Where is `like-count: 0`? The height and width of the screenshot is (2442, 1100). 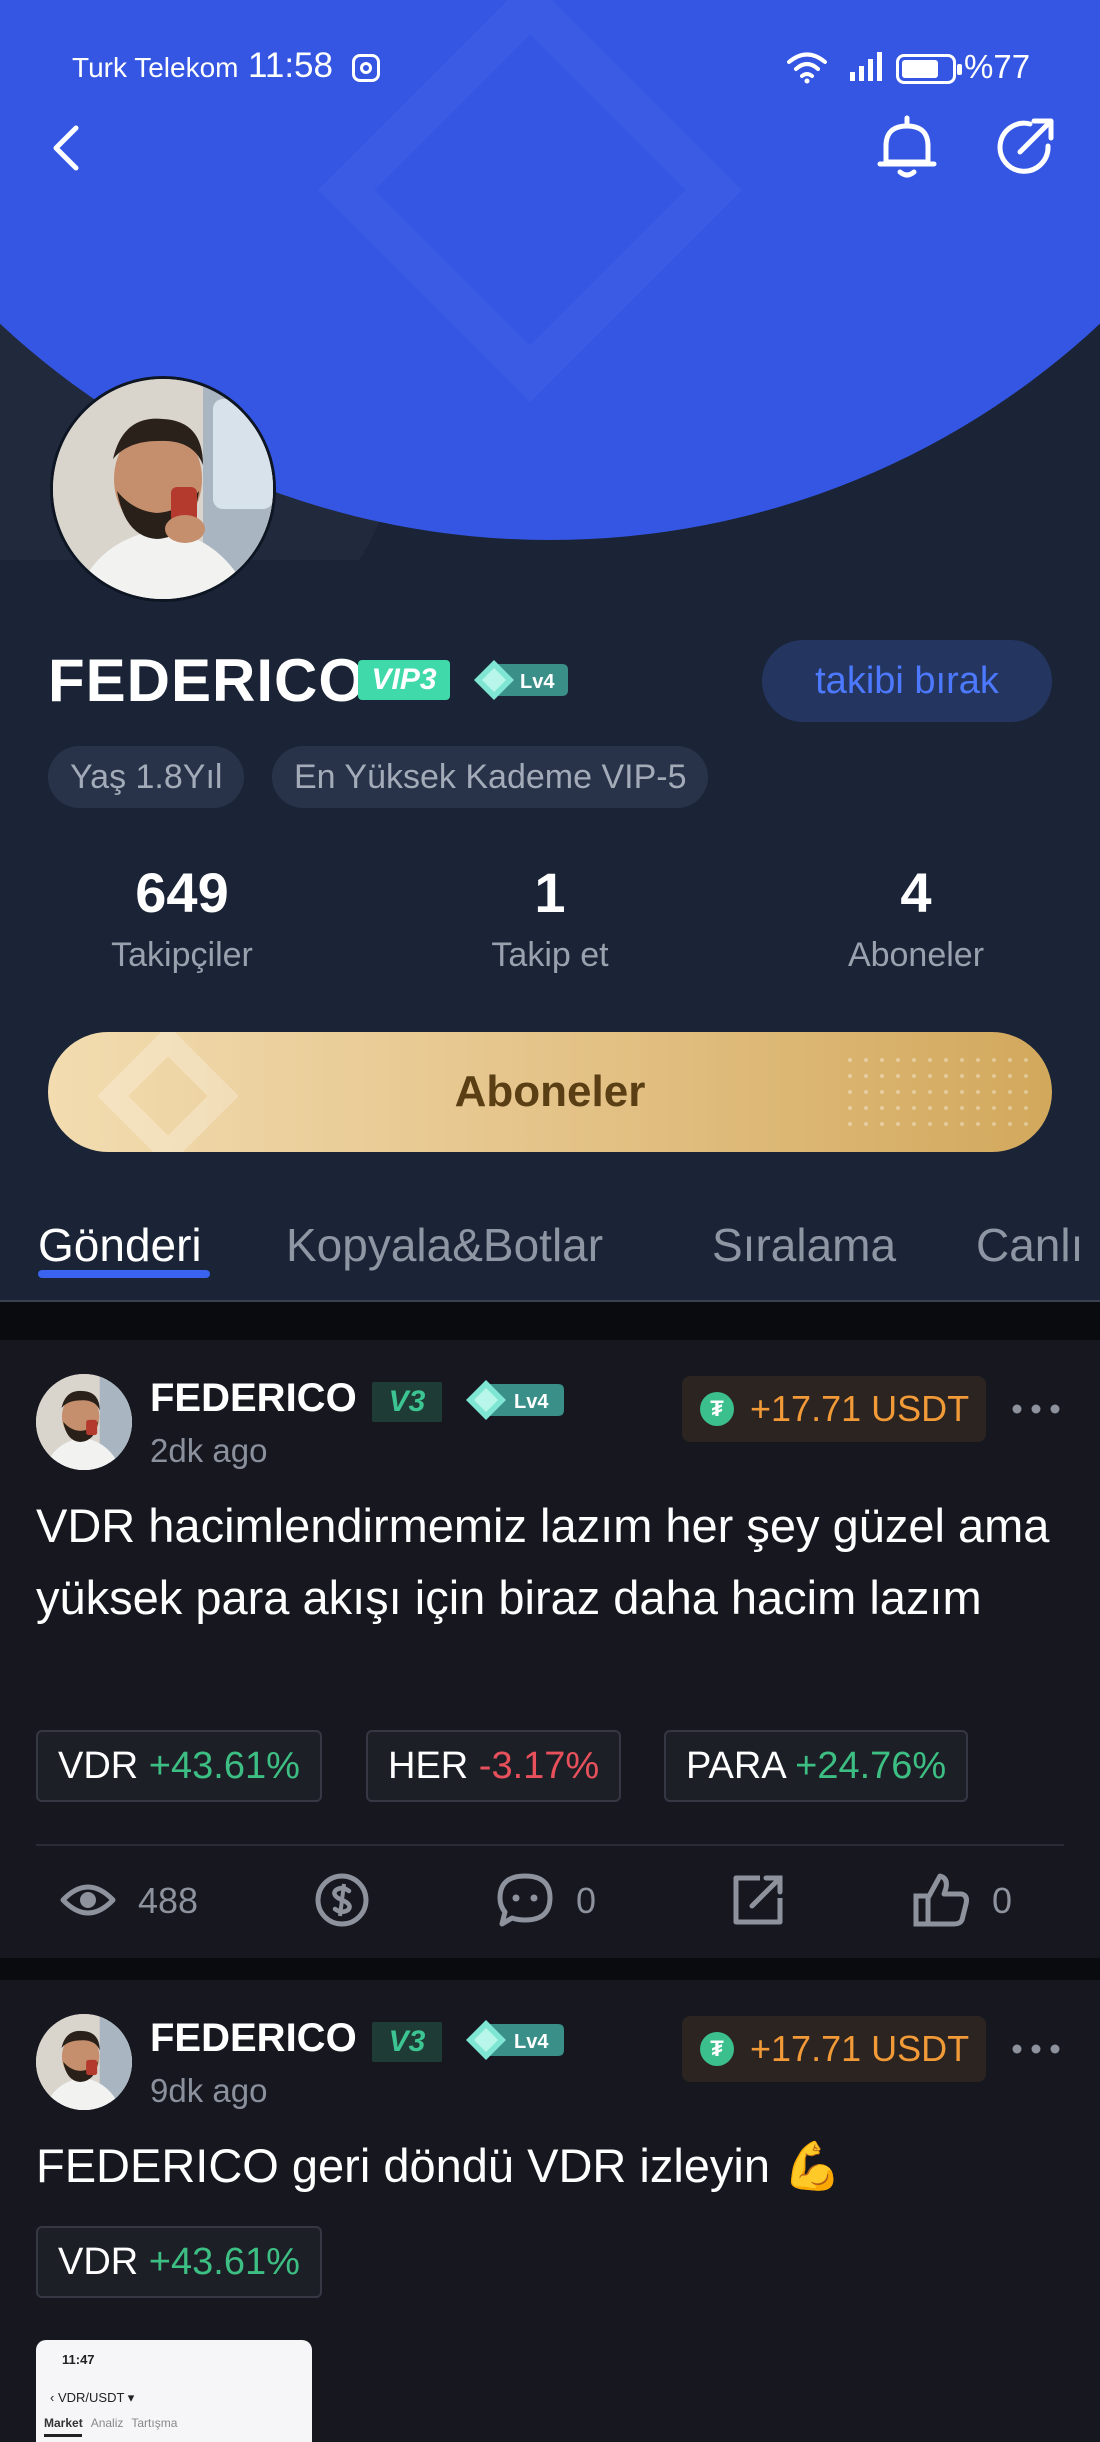
like-count: 0 is located at coordinates (1002, 1900).